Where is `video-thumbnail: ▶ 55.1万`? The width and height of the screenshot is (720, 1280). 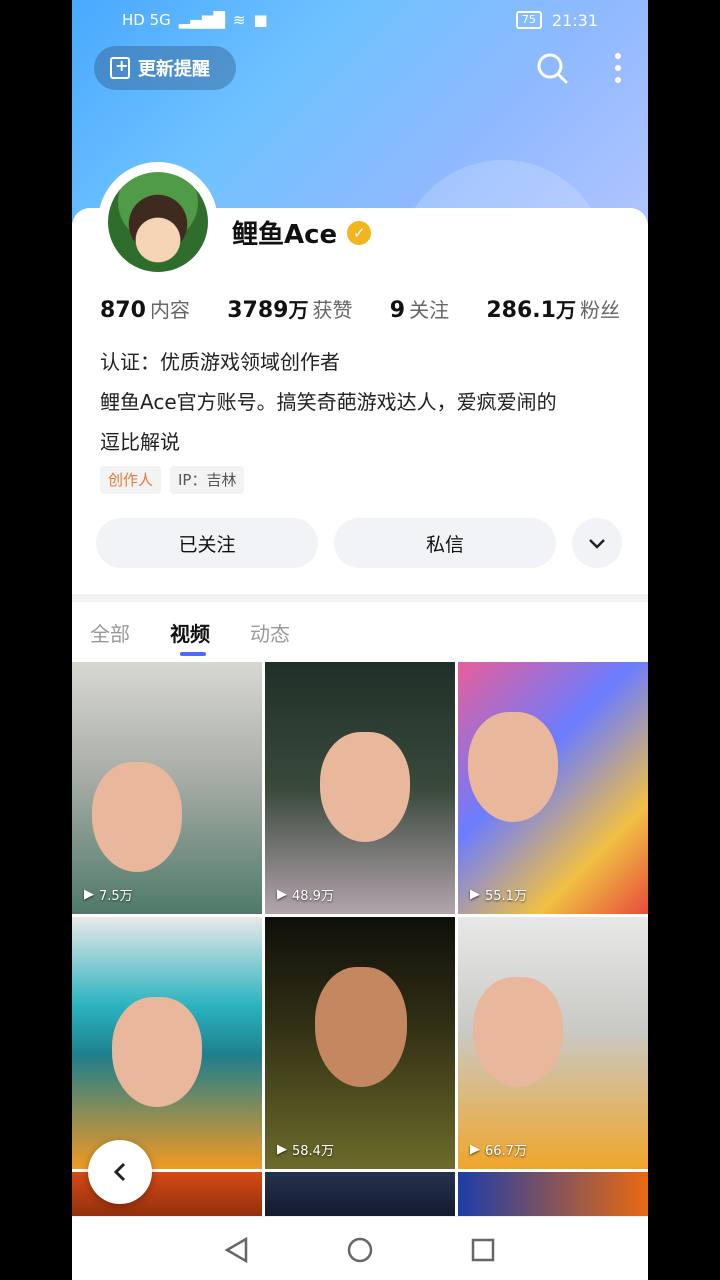 video-thumbnail: ▶ 55.1万 is located at coordinates (553, 788).